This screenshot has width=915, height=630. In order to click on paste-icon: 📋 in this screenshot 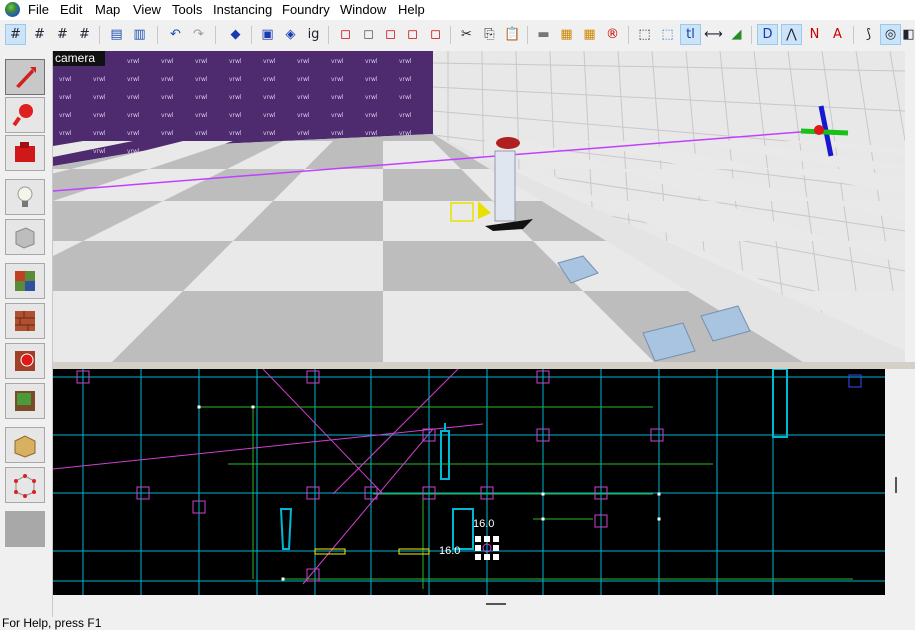, I will do `click(512, 34)`.